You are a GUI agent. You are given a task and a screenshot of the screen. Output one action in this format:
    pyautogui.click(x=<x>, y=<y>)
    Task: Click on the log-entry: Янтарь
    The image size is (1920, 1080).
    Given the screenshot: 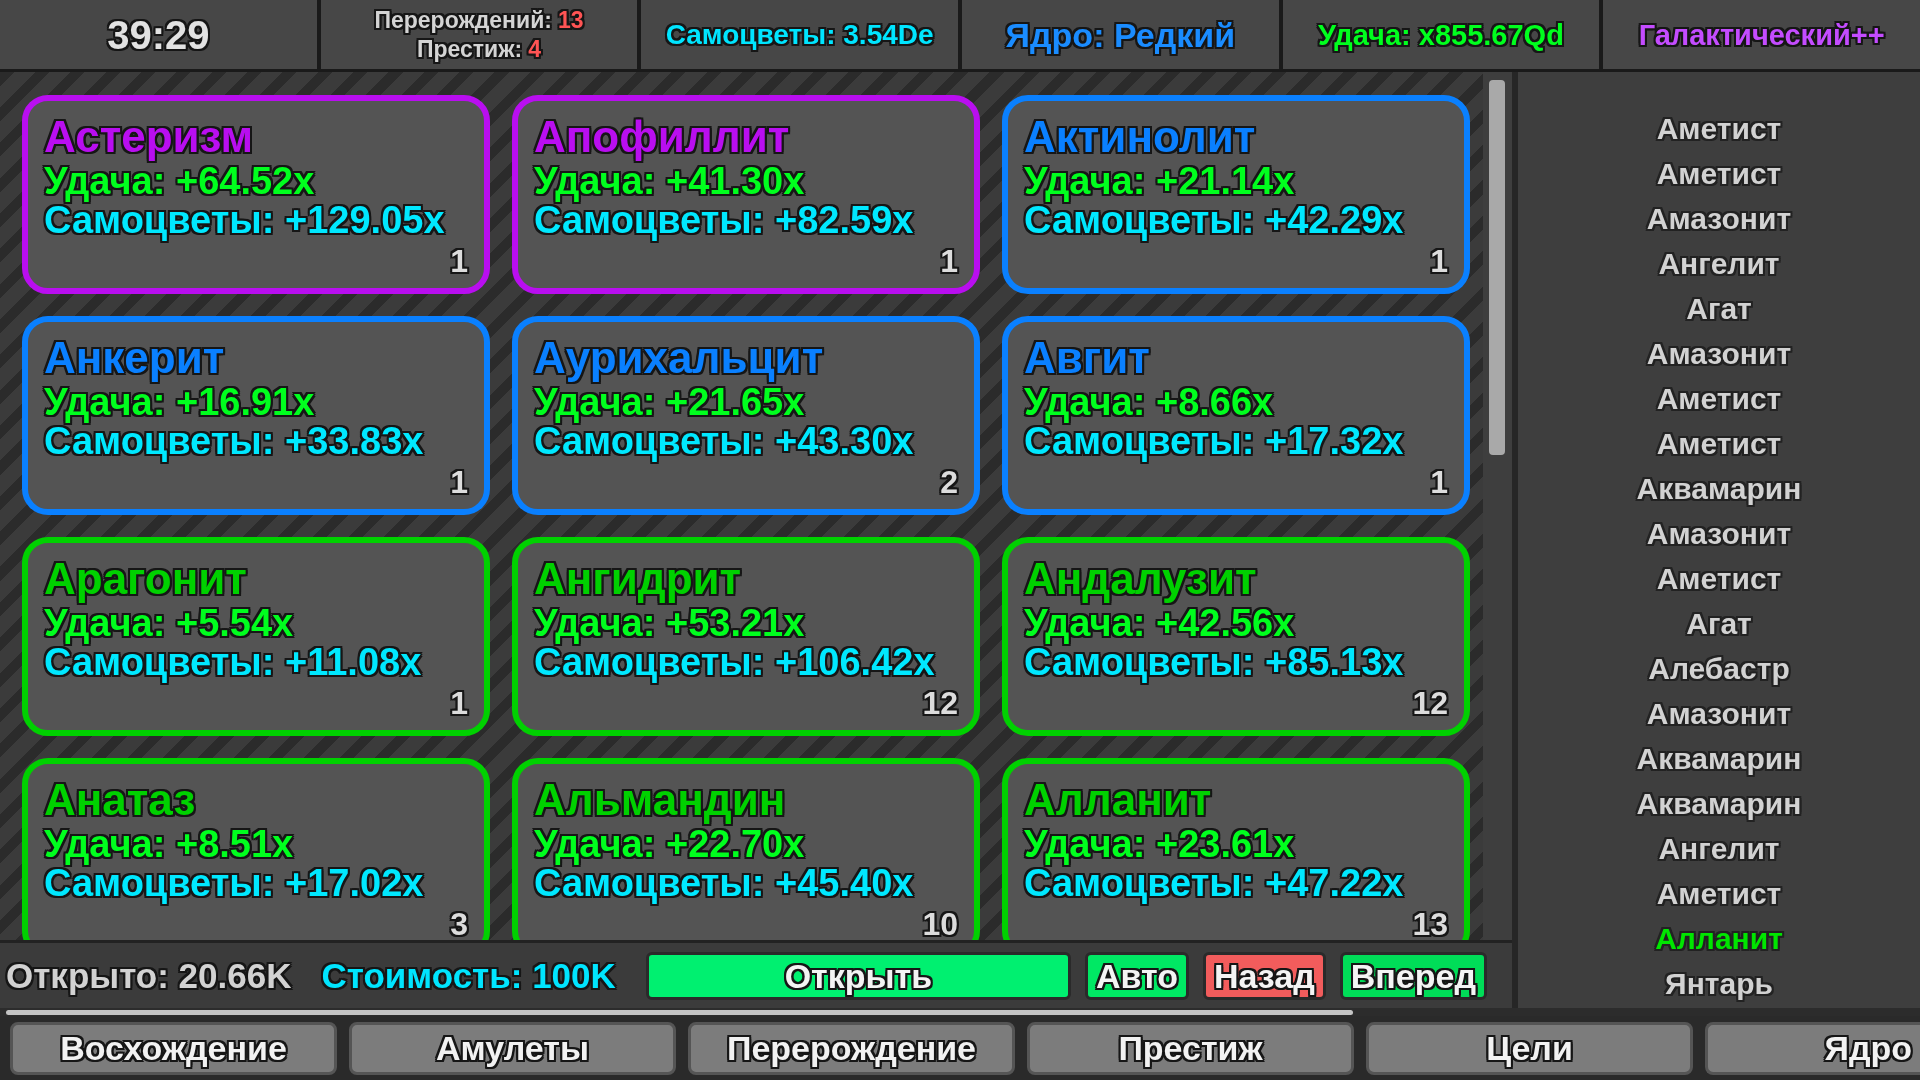 What is the action you would take?
    pyautogui.click(x=1719, y=984)
    